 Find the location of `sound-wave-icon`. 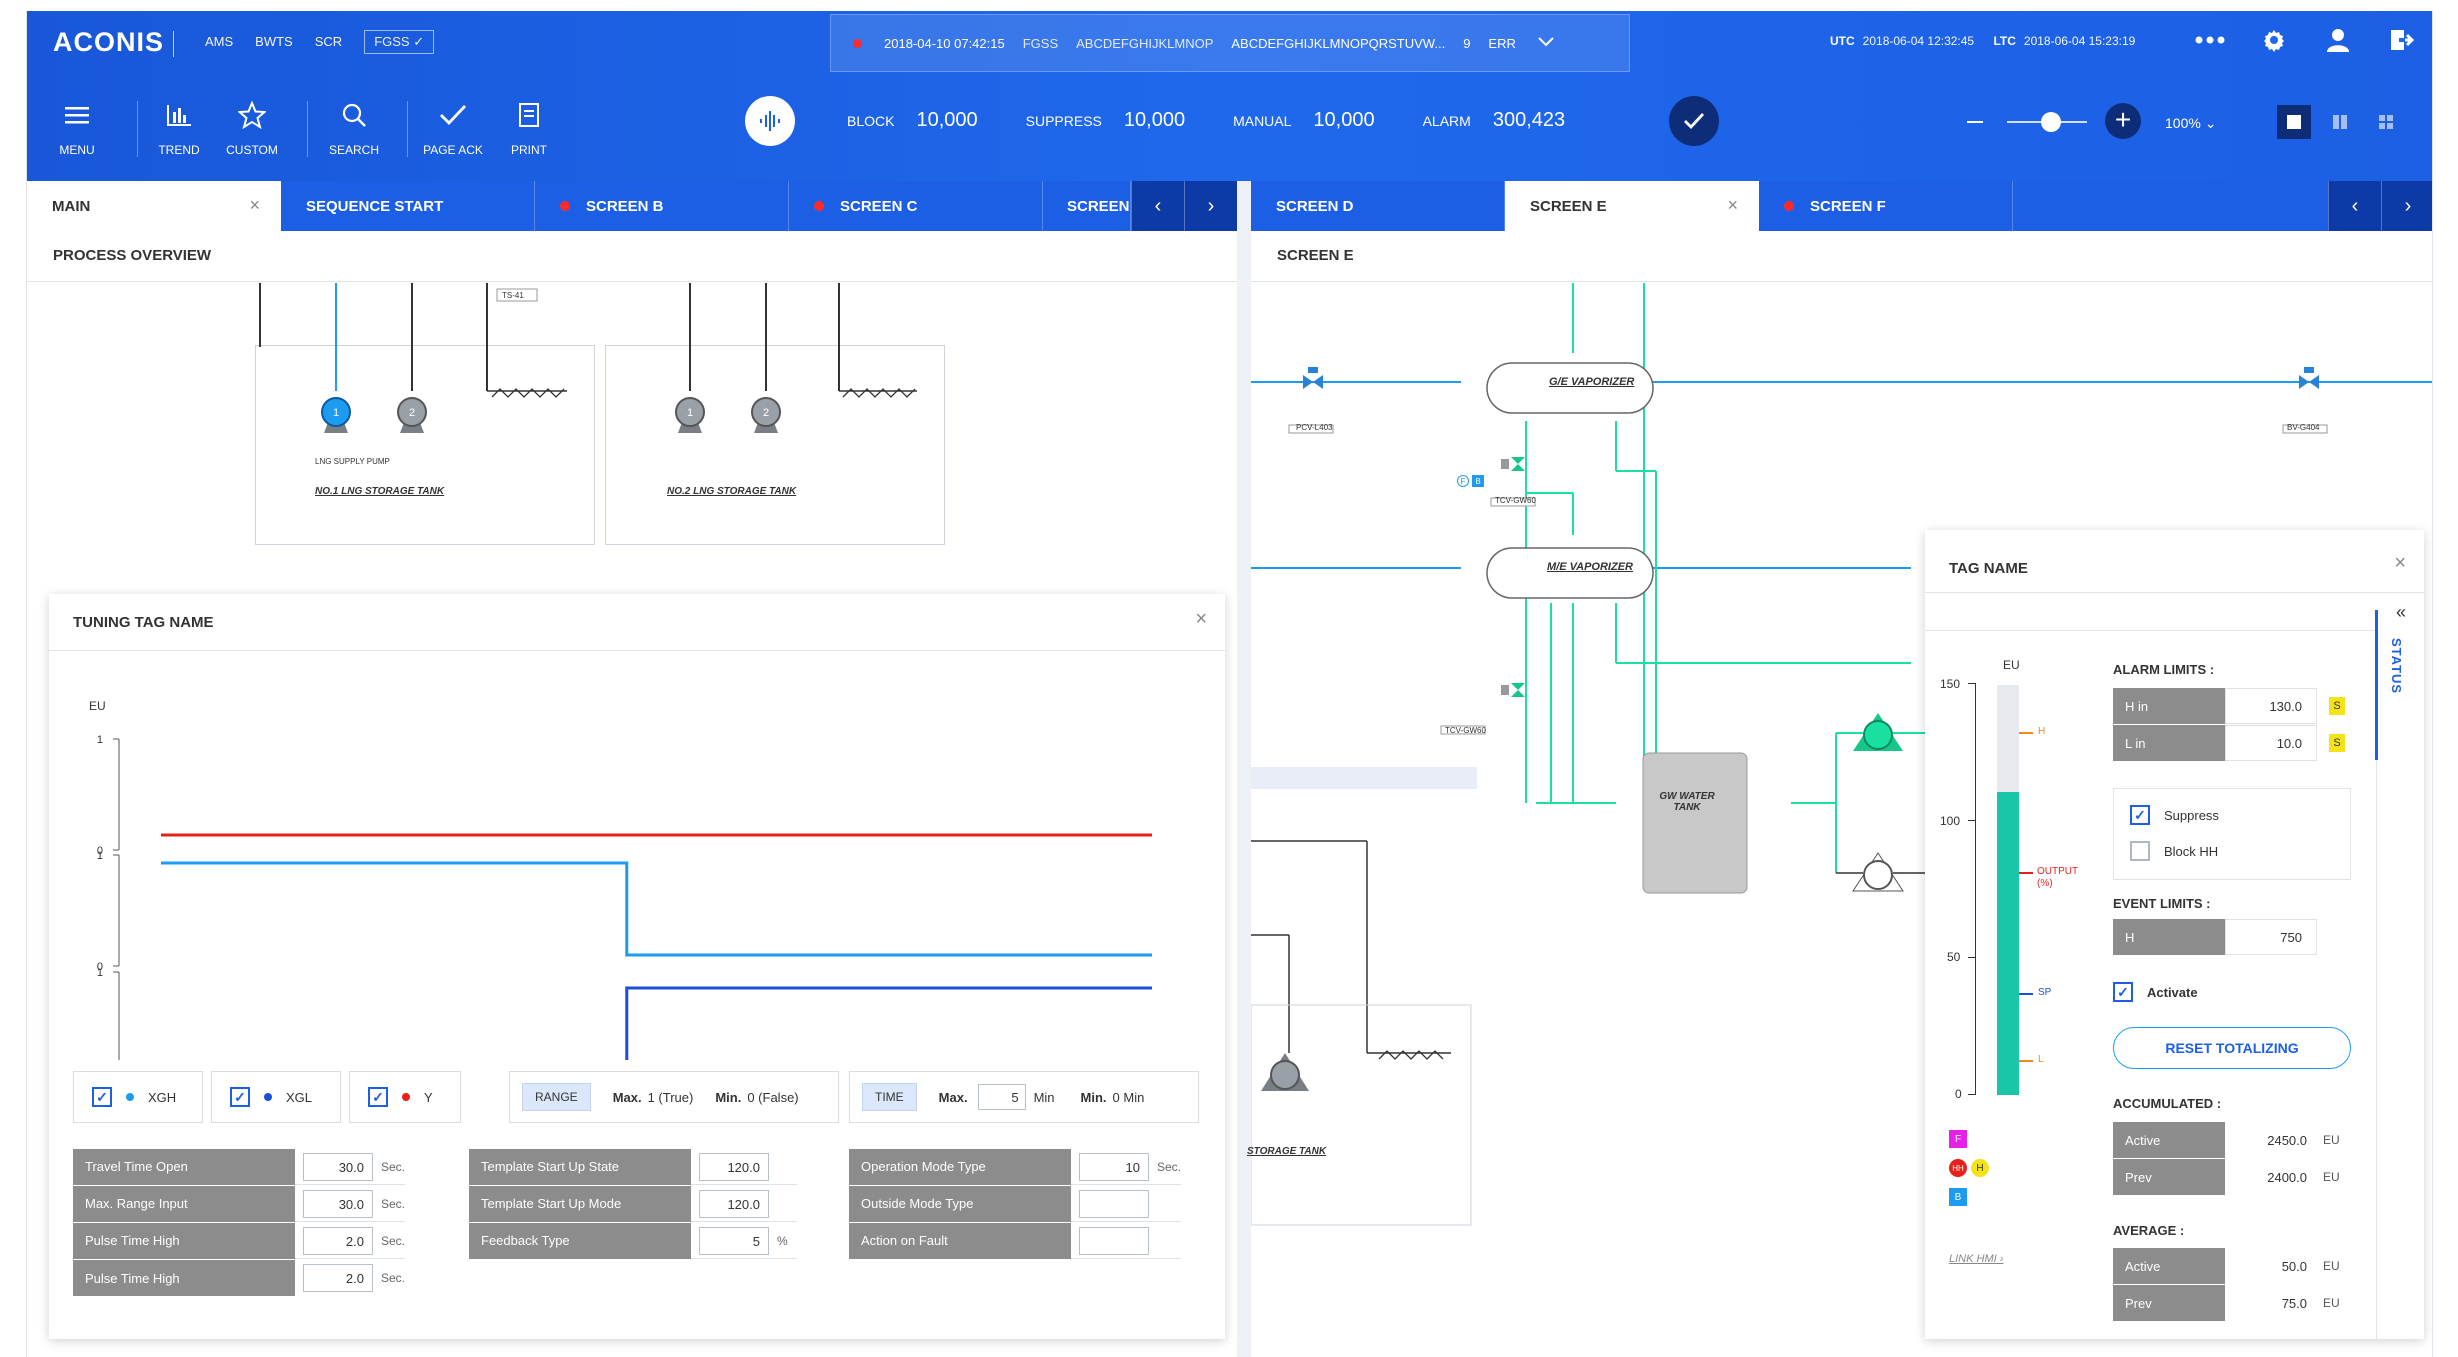

sound-wave-icon is located at coordinates (770, 121).